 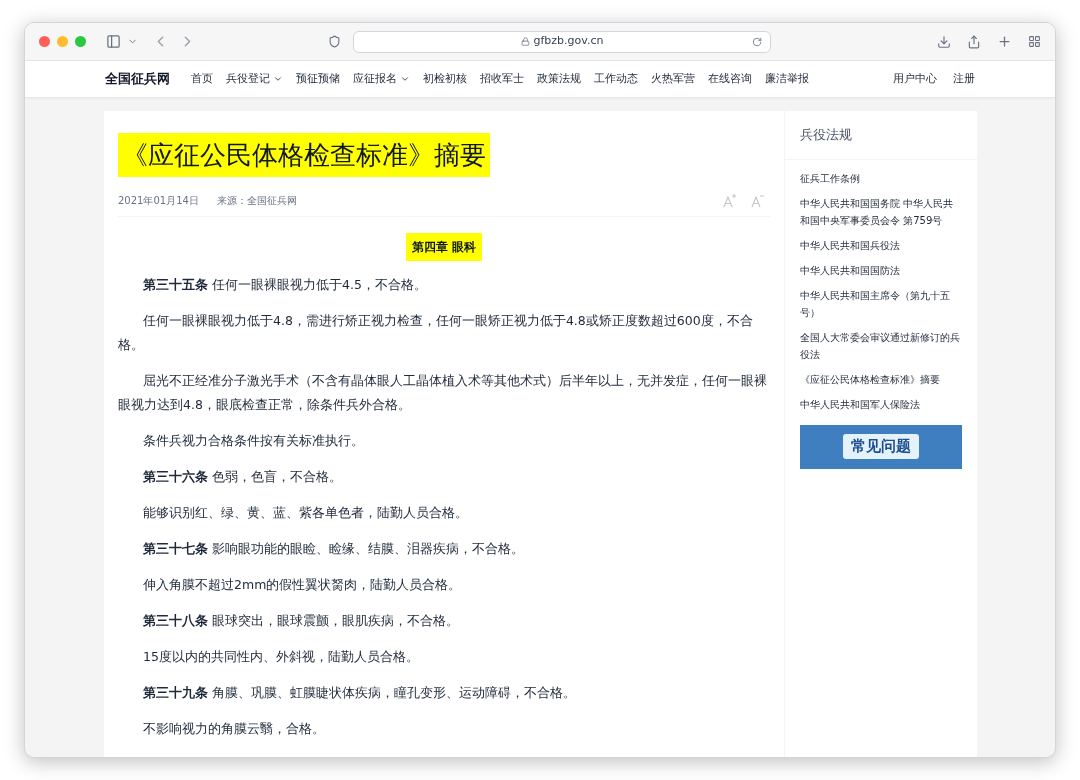 What do you see at coordinates (253, 441) in the screenshot?
I see `article-paragraph: 条件兵视力合格条件按有关标准执行。` at bounding box center [253, 441].